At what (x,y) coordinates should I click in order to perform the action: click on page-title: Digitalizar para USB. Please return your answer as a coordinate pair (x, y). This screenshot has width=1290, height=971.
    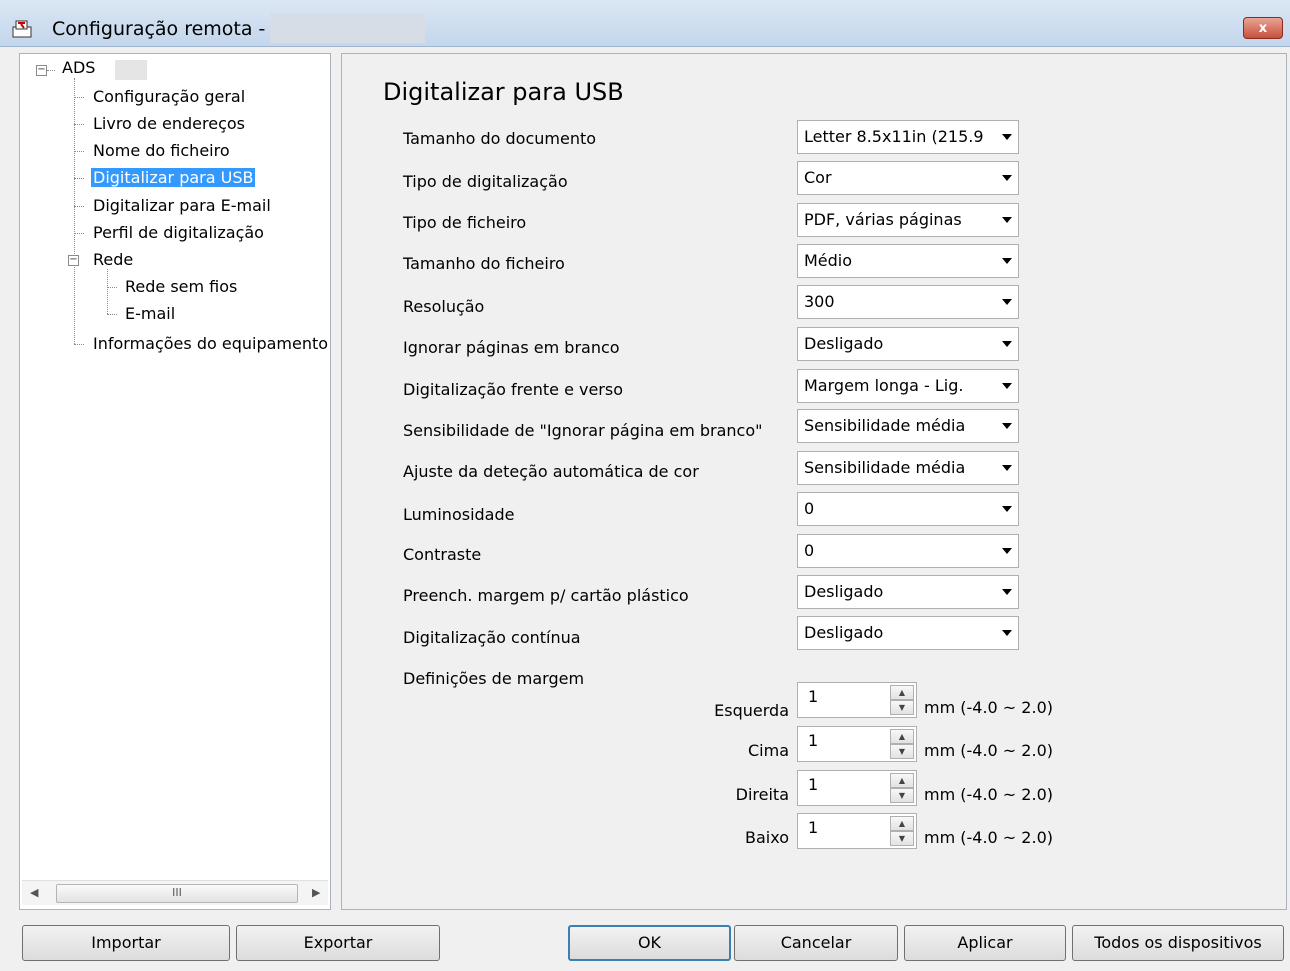
    Looking at the image, I should click on (503, 92).